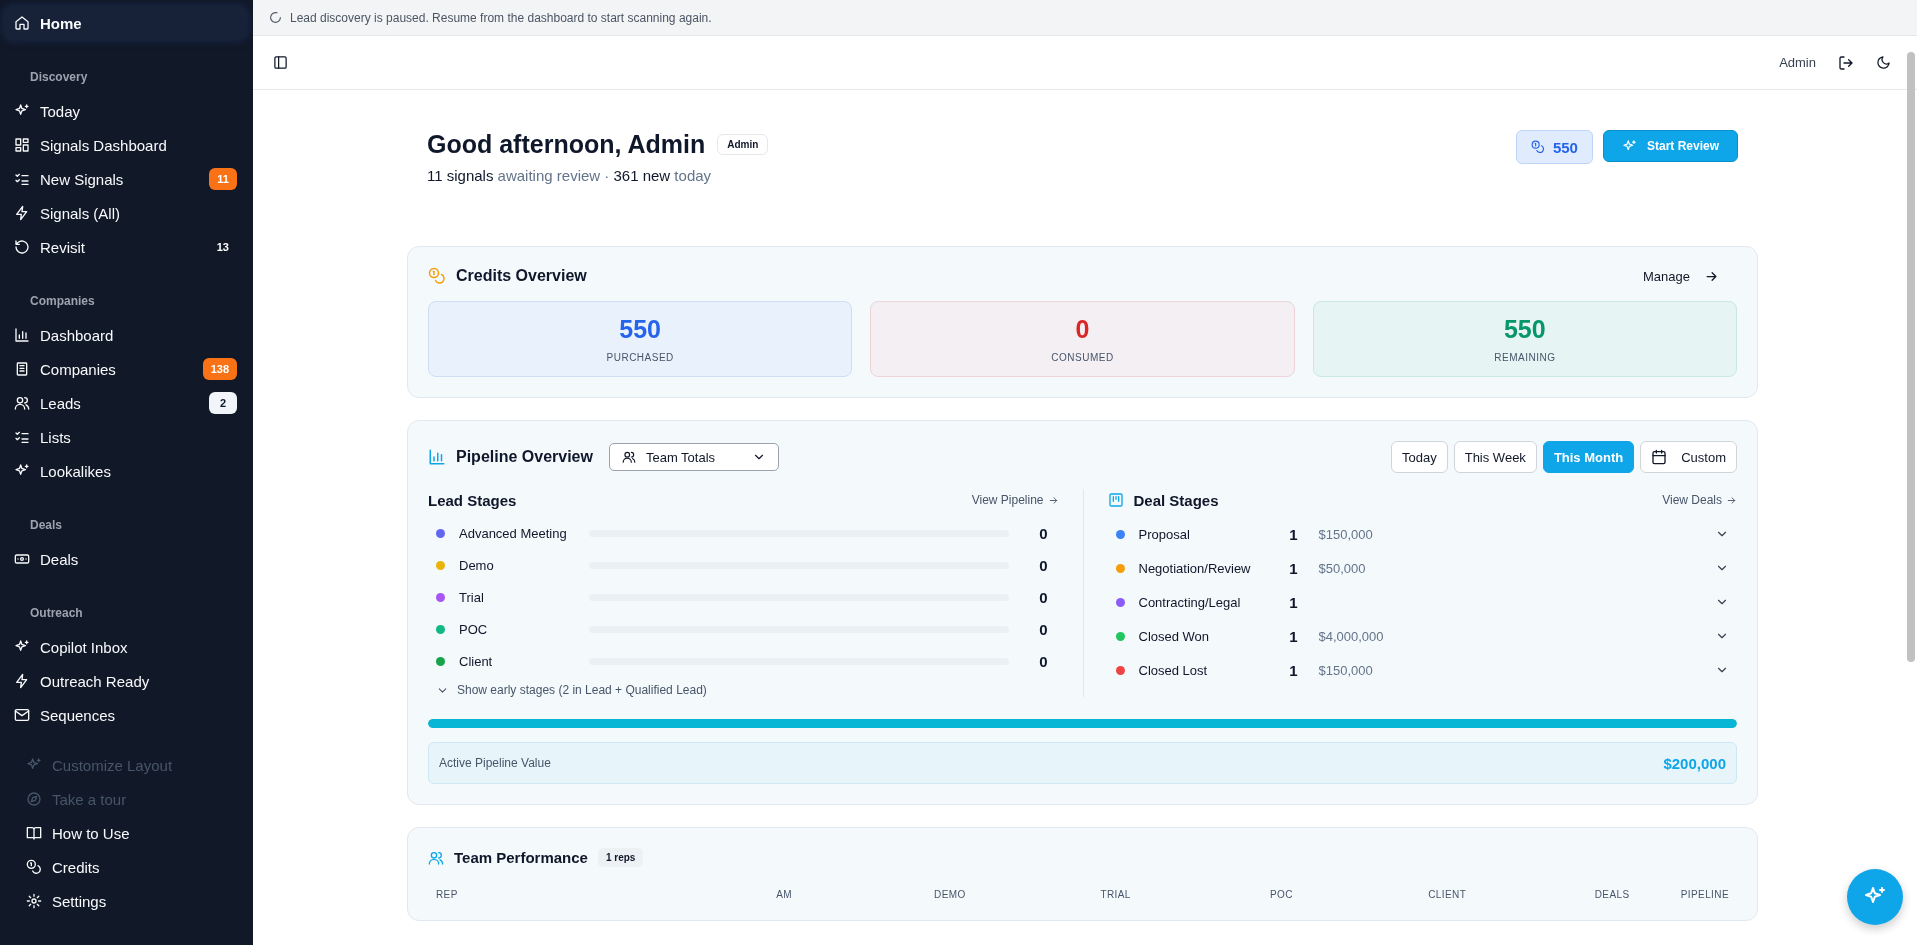 The image size is (1917, 945). I want to click on nav-item: New Signals 11, so click(125, 179).